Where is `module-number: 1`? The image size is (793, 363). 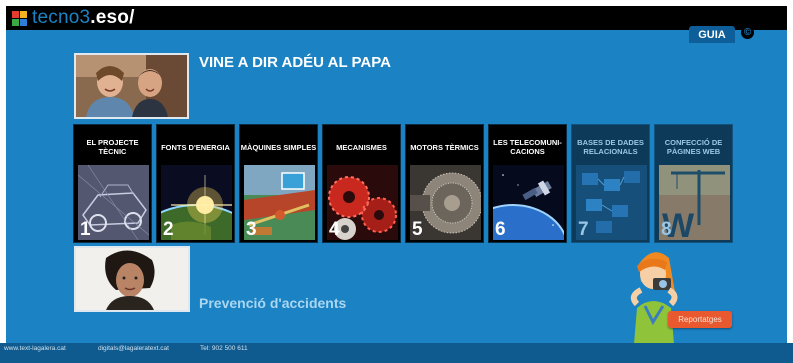 module-number: 1 is located at coordinates (85, 229).